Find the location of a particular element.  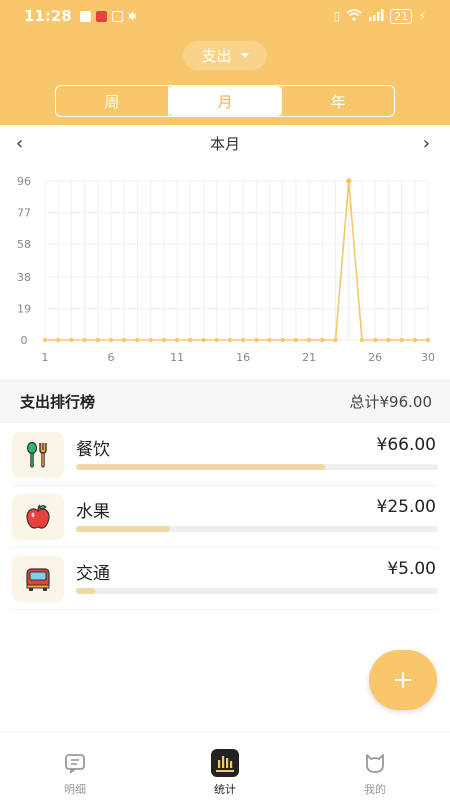

status-bar: 11:28 ✱ ▯ 21 ⚡ is located at coordinates (225, 16).